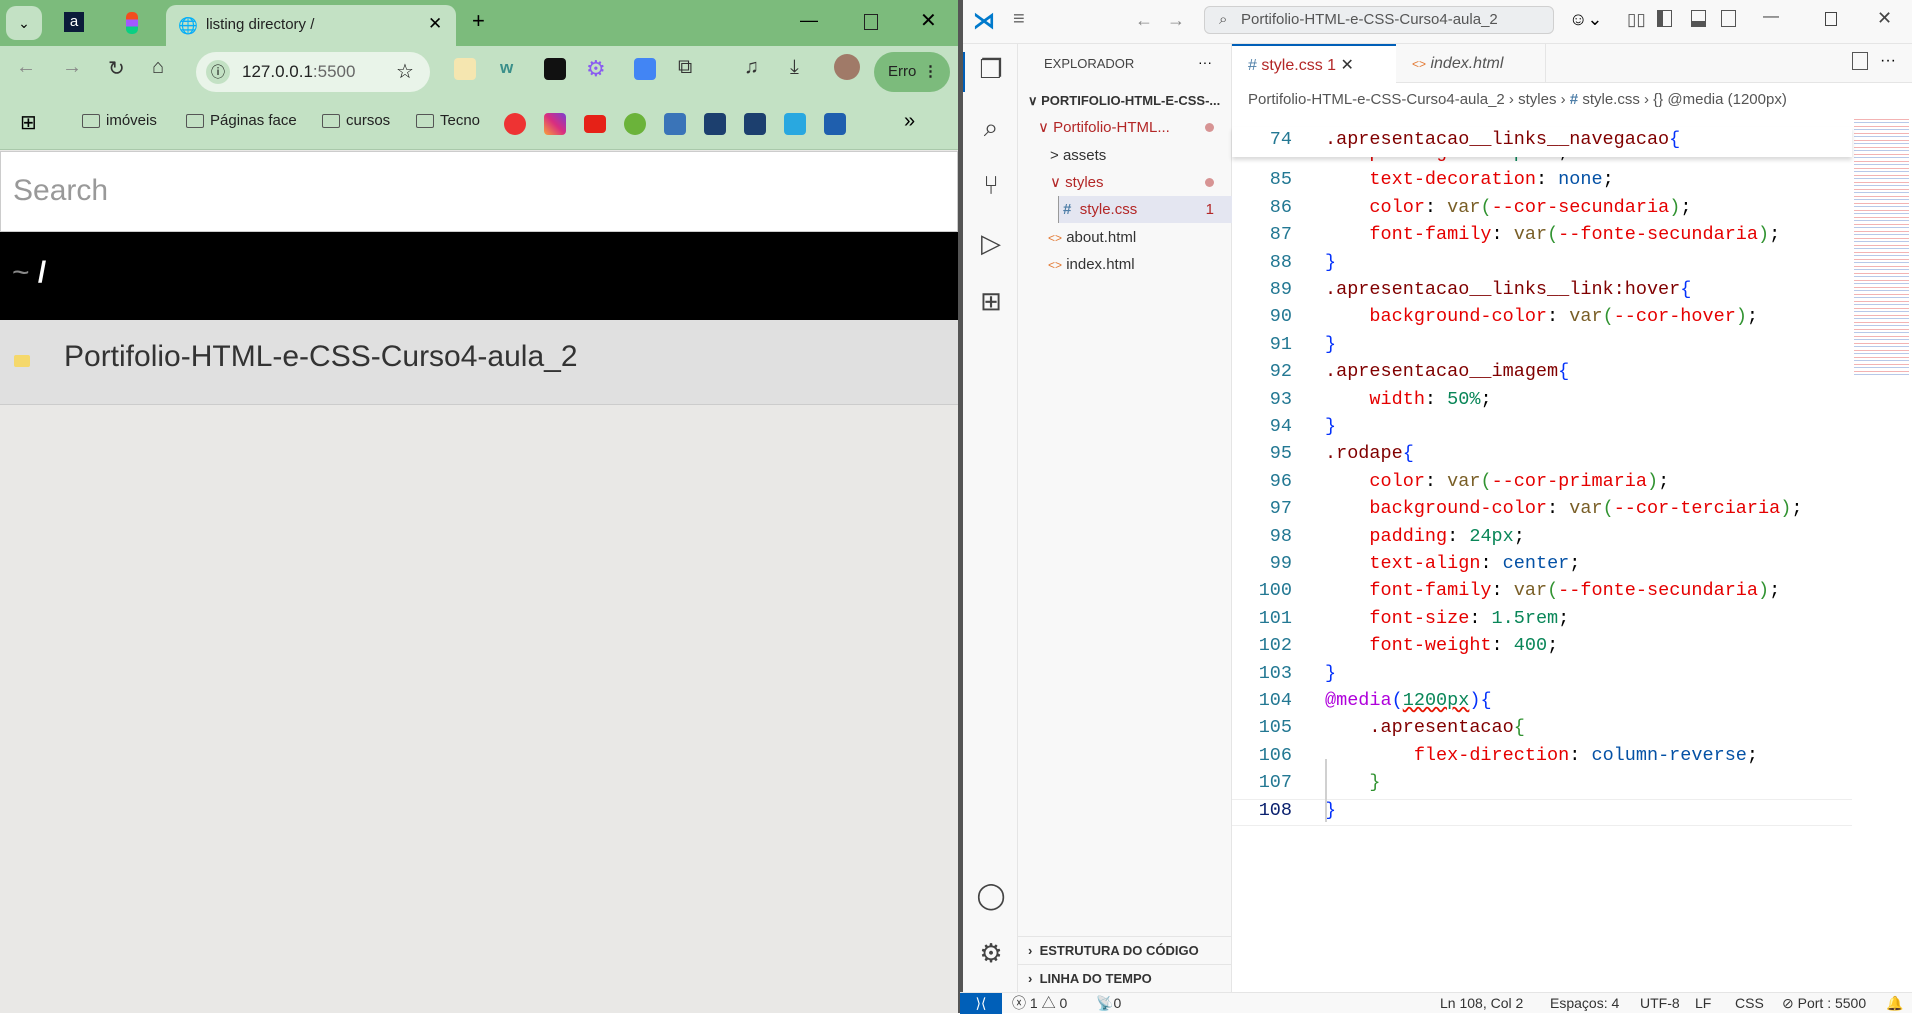  Describe the element at coordinates (1860, 61) in the screenshot. I see `split-editor-icon` at that location.